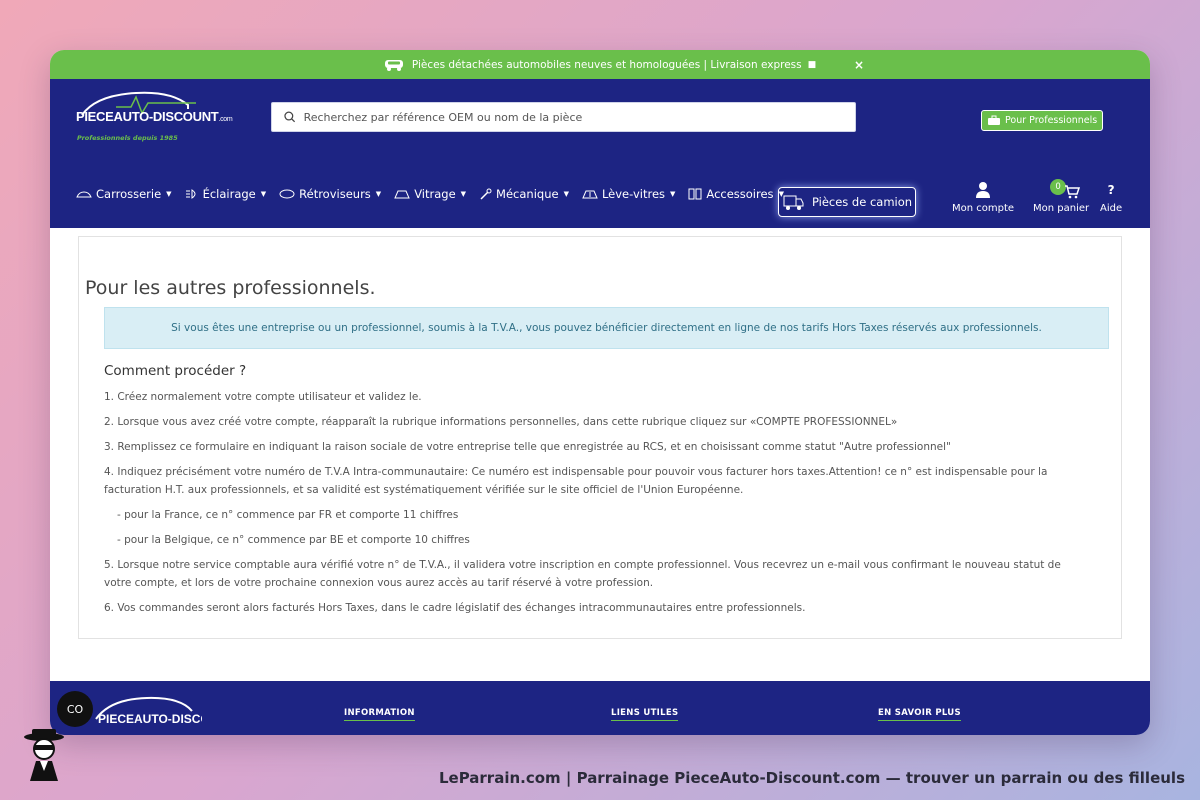  I want to click on section-heading: Comment procéder ?, so click(175, 371).